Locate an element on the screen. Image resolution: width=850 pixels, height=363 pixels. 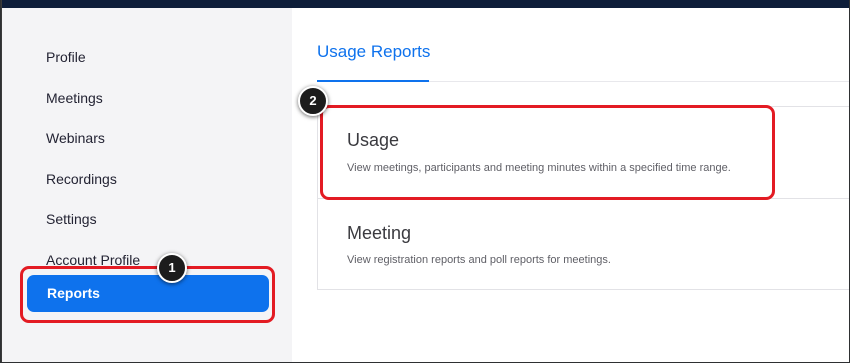
sidebar-item-reports: Reports is located at coordinates (148, 293).